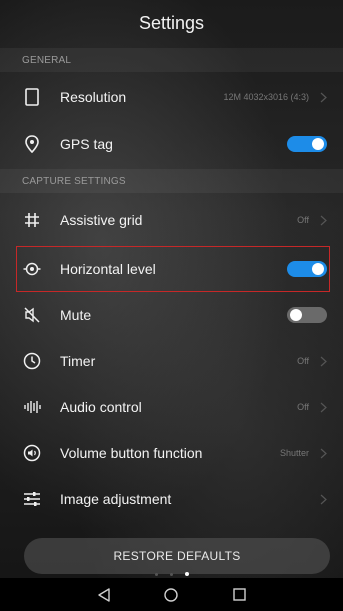  What do you see at coordinates (32, 453) in the screenshot?
I see `volume-icon` at bounding box center [32, 453].